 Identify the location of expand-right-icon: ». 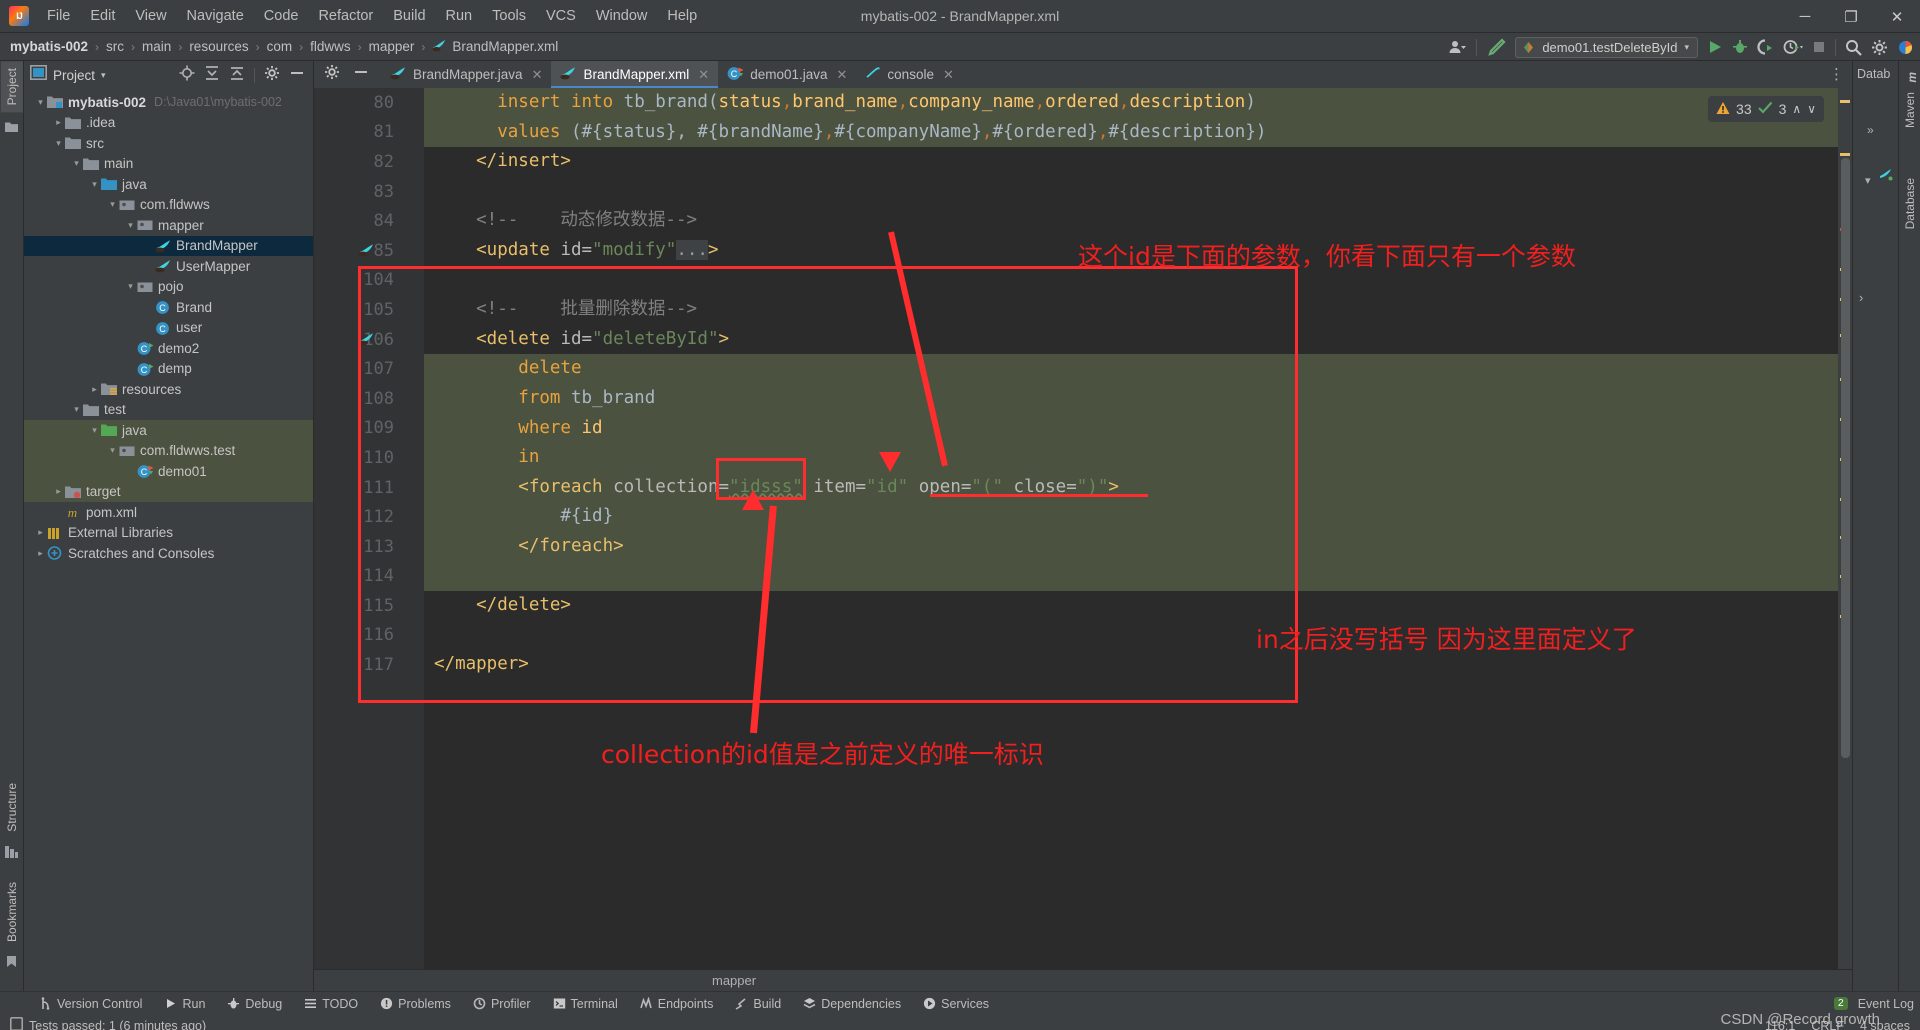
(1870, 130).